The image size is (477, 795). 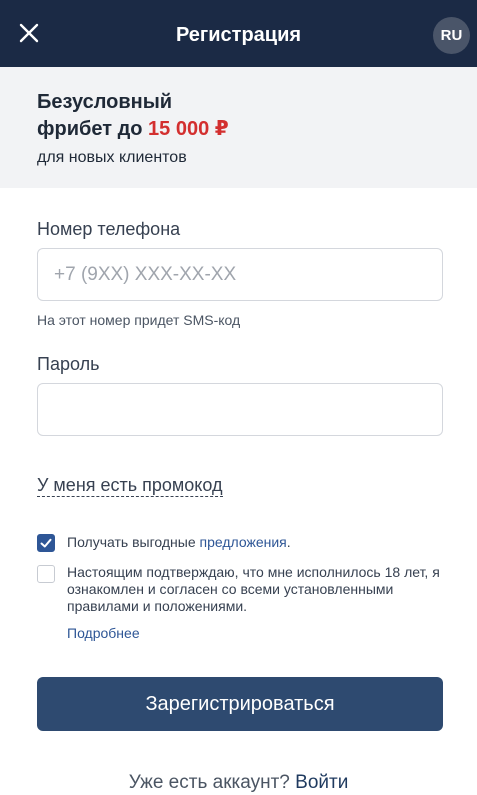 What do you see at coordinates (212, 782) in the screenshot?
I see `have-account-text: Уже есть аккаунт?` at bounding box center [212, 782].